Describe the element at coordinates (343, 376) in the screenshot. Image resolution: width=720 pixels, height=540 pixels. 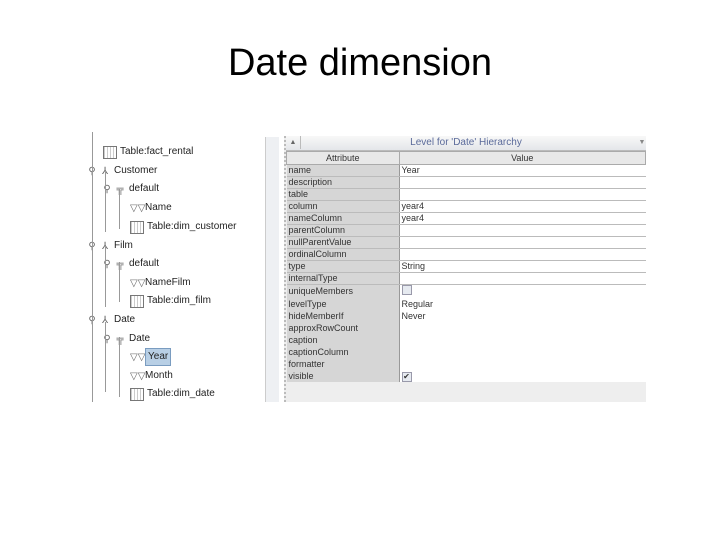
I see `attribute-name: visible` at that location.